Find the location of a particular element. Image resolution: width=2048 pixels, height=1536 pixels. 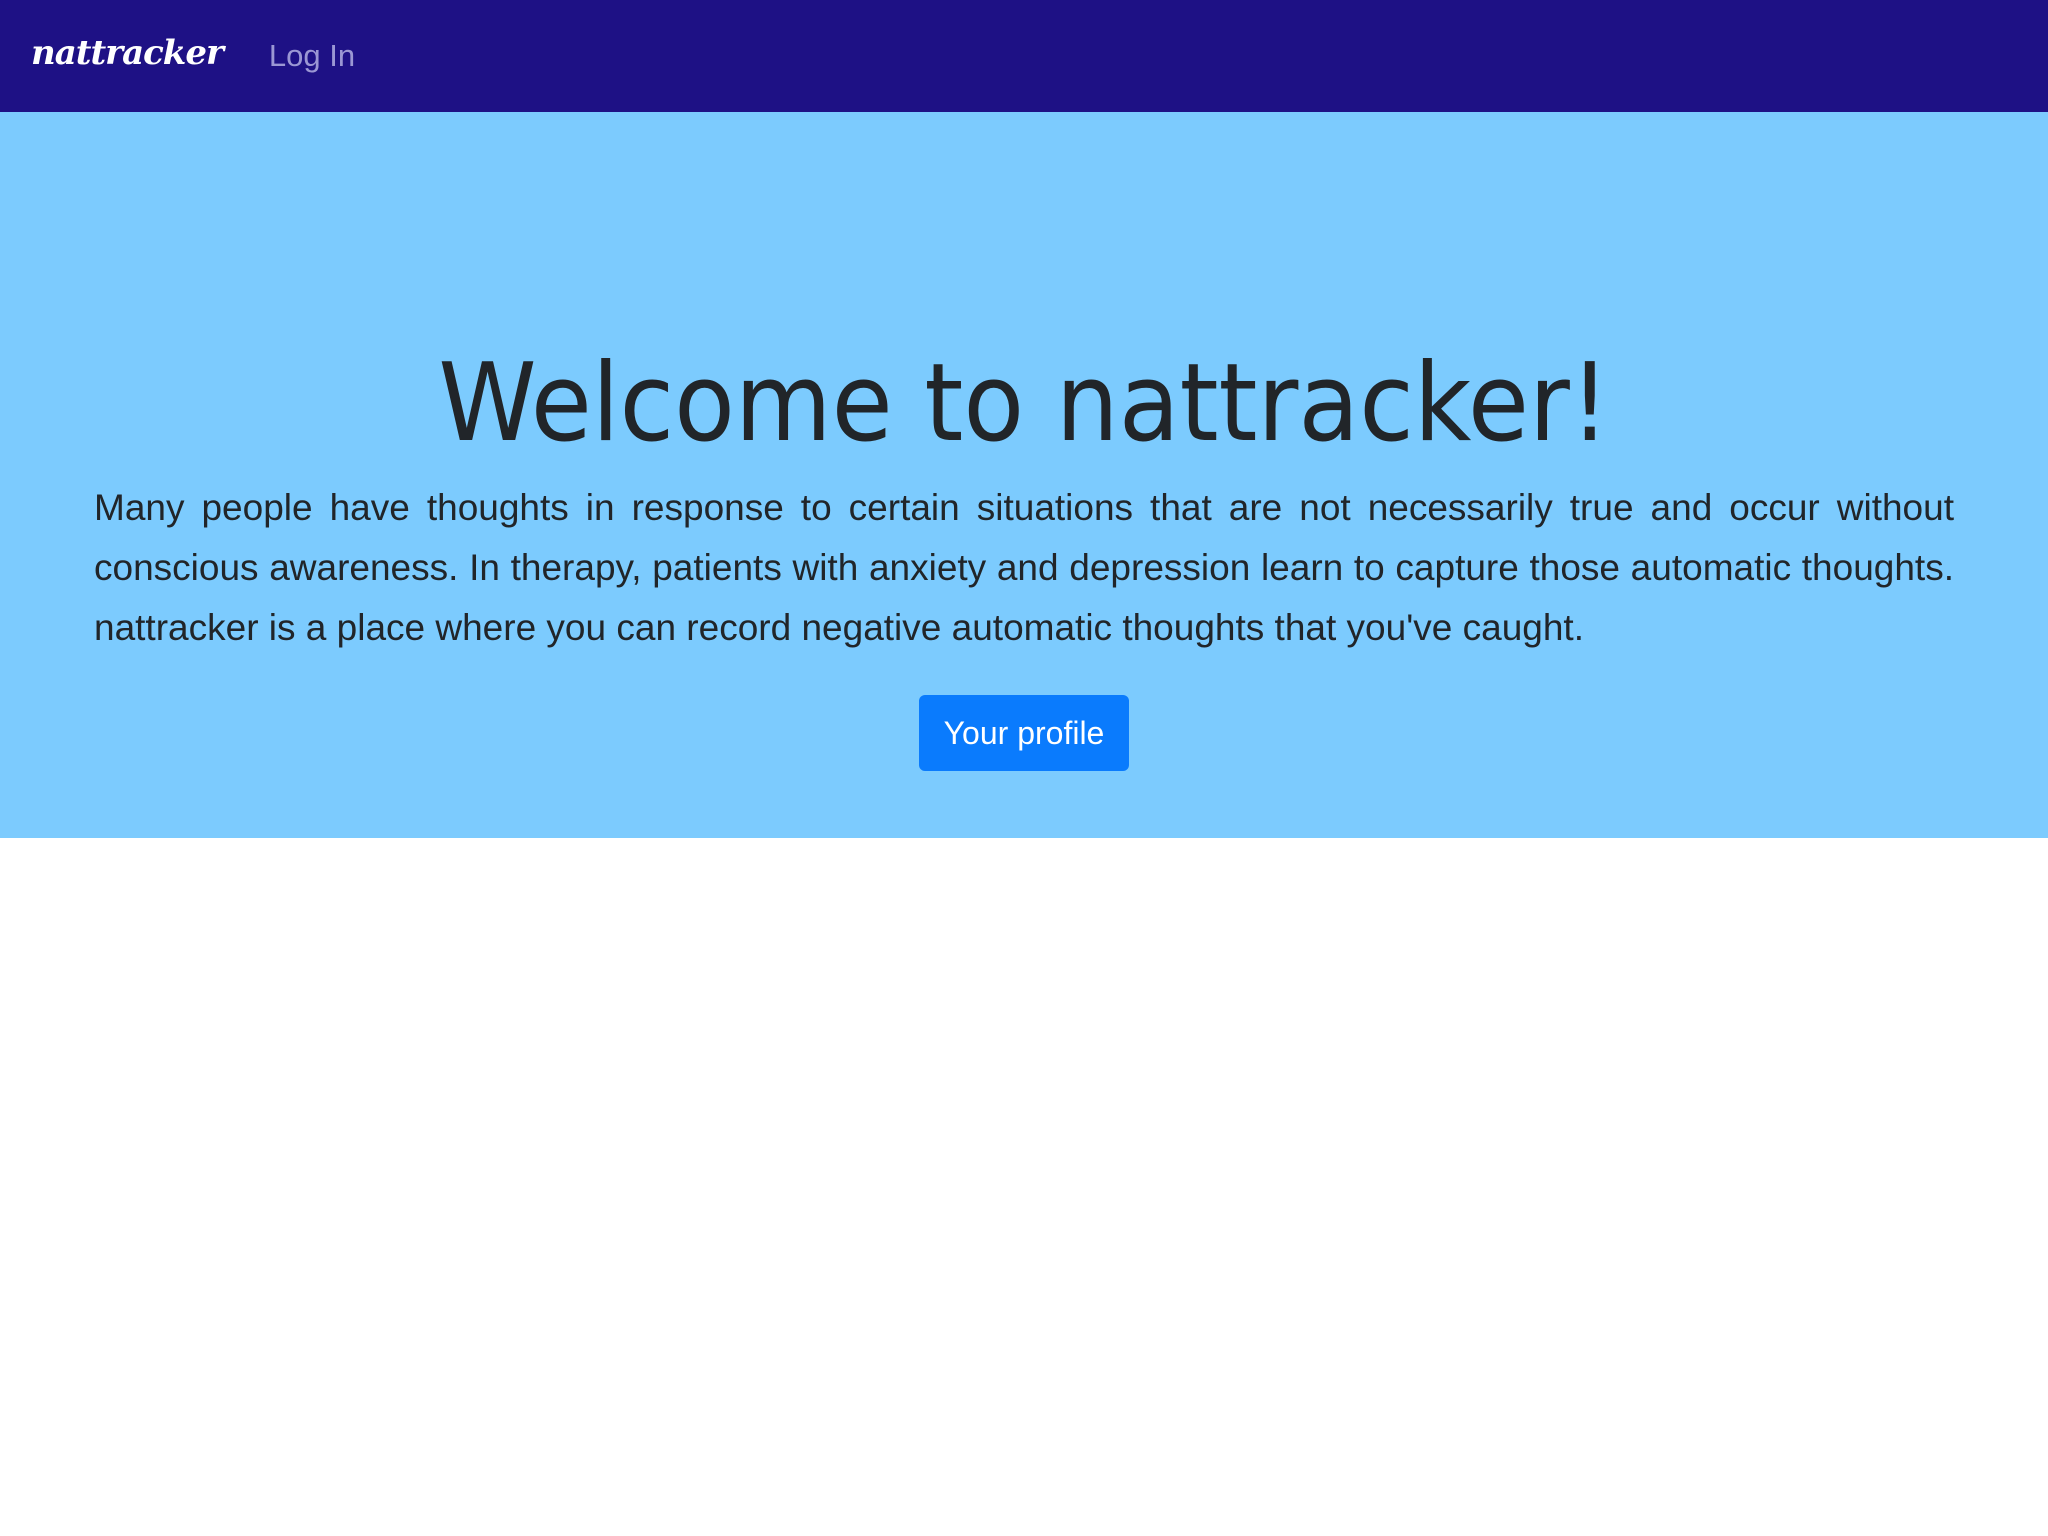

page-title: Welcome to nattracker! is located at coordinates (1024, 403).